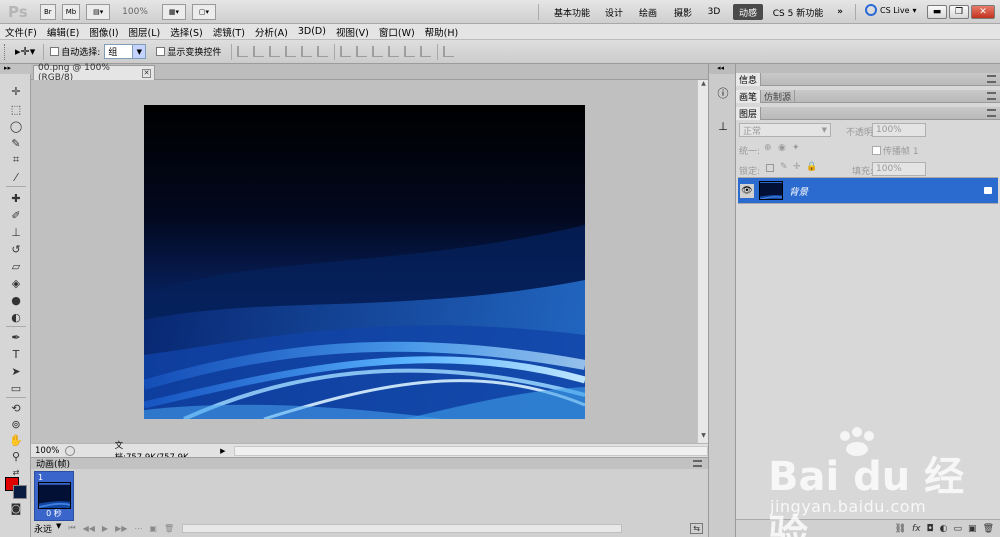 The image size is (1000, 537). What do you see at coordinates (16, 249) in the screenshot?
I see `history-brush-tool-icon: ↺` at bounding box center [16, 249].